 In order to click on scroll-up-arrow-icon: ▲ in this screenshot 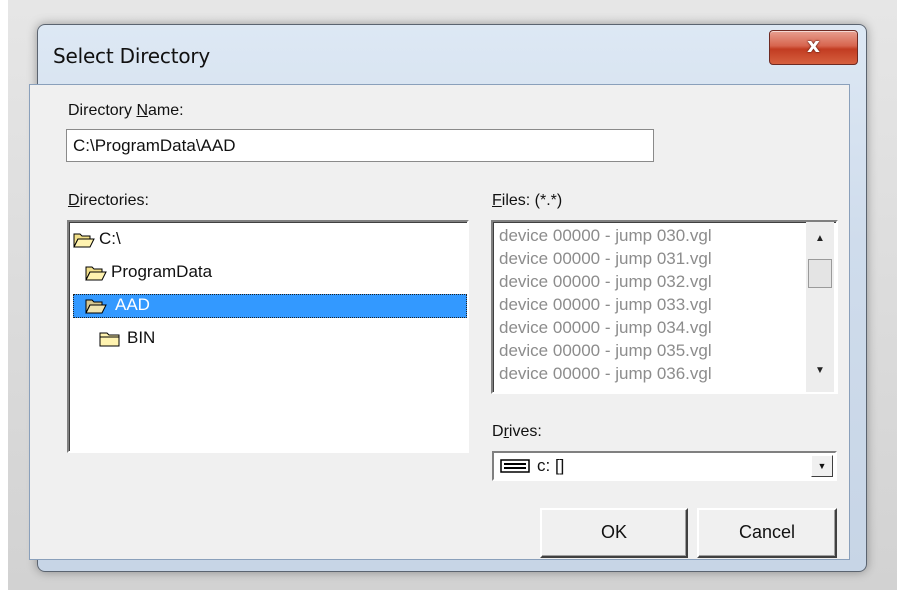, I will do `click(820, 239)`.